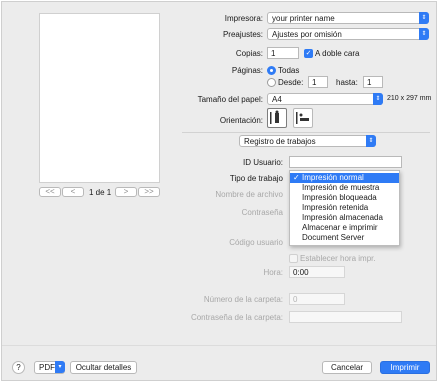  I want to click on folder-number-label: Número de la carpeta:, so click(243, 299).